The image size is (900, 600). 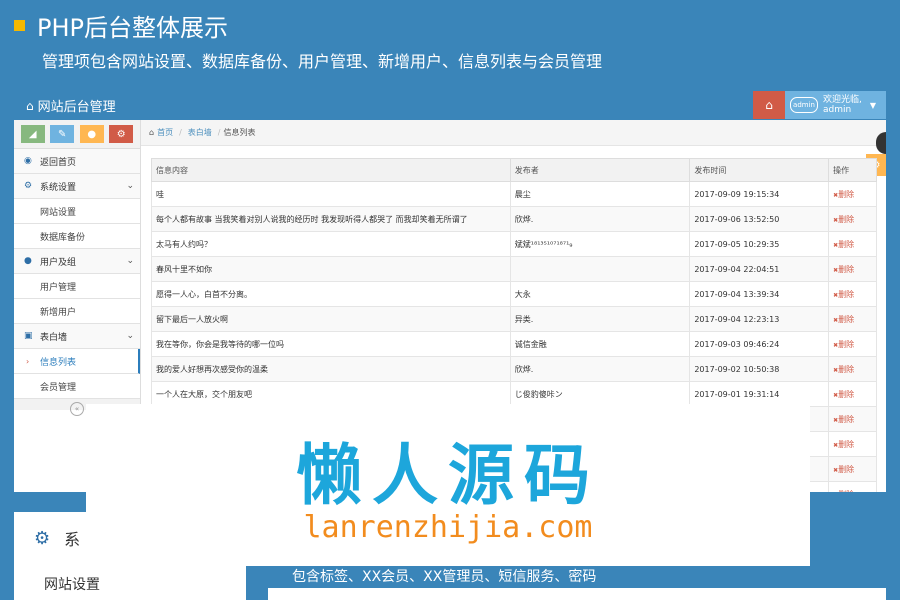 What do you see at coordinates (58, 362) in the screenshot?
I see `sidebar-item-label: 信息列表` at bounding box center [58, 362].